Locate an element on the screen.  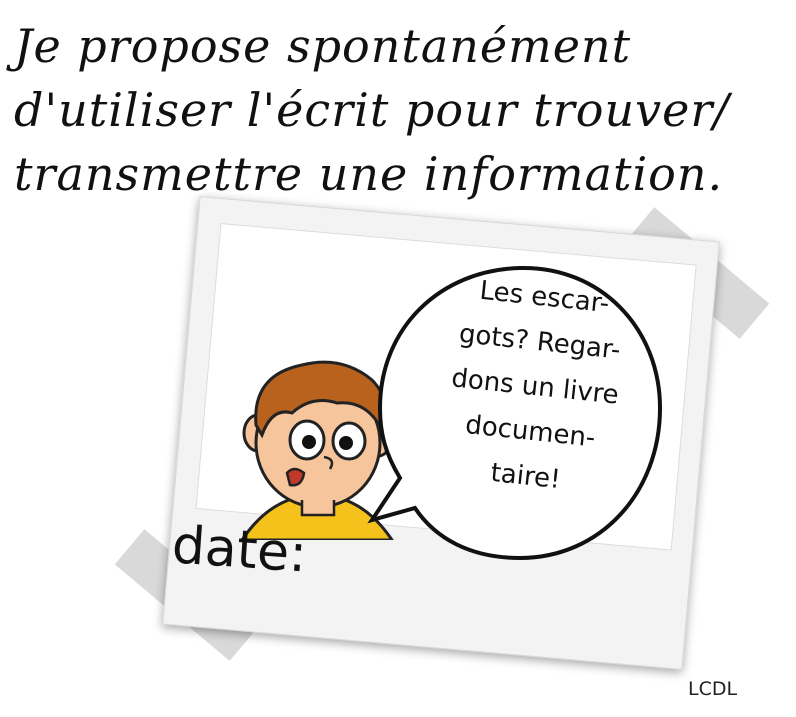
title-line-3: transmettre une information. is located at coordinates (369, 174).